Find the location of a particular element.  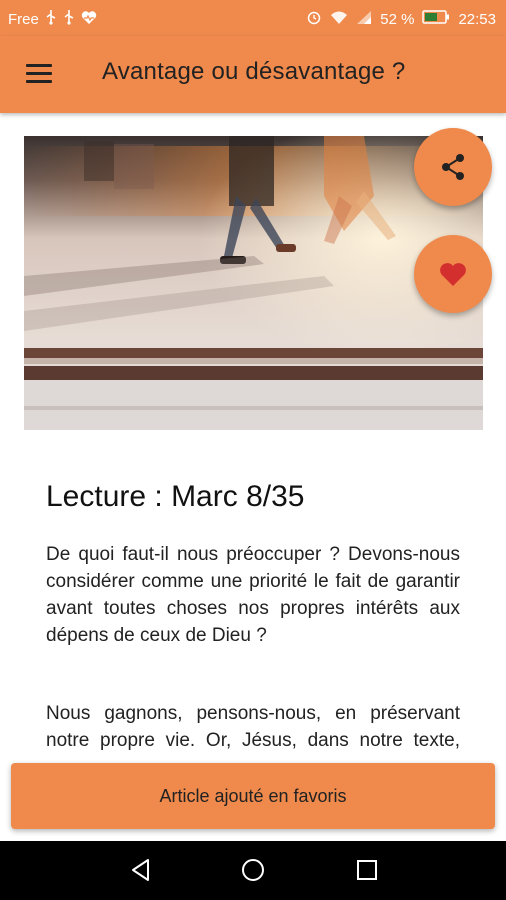

alarm-icon is located at coordinates (314, 19).